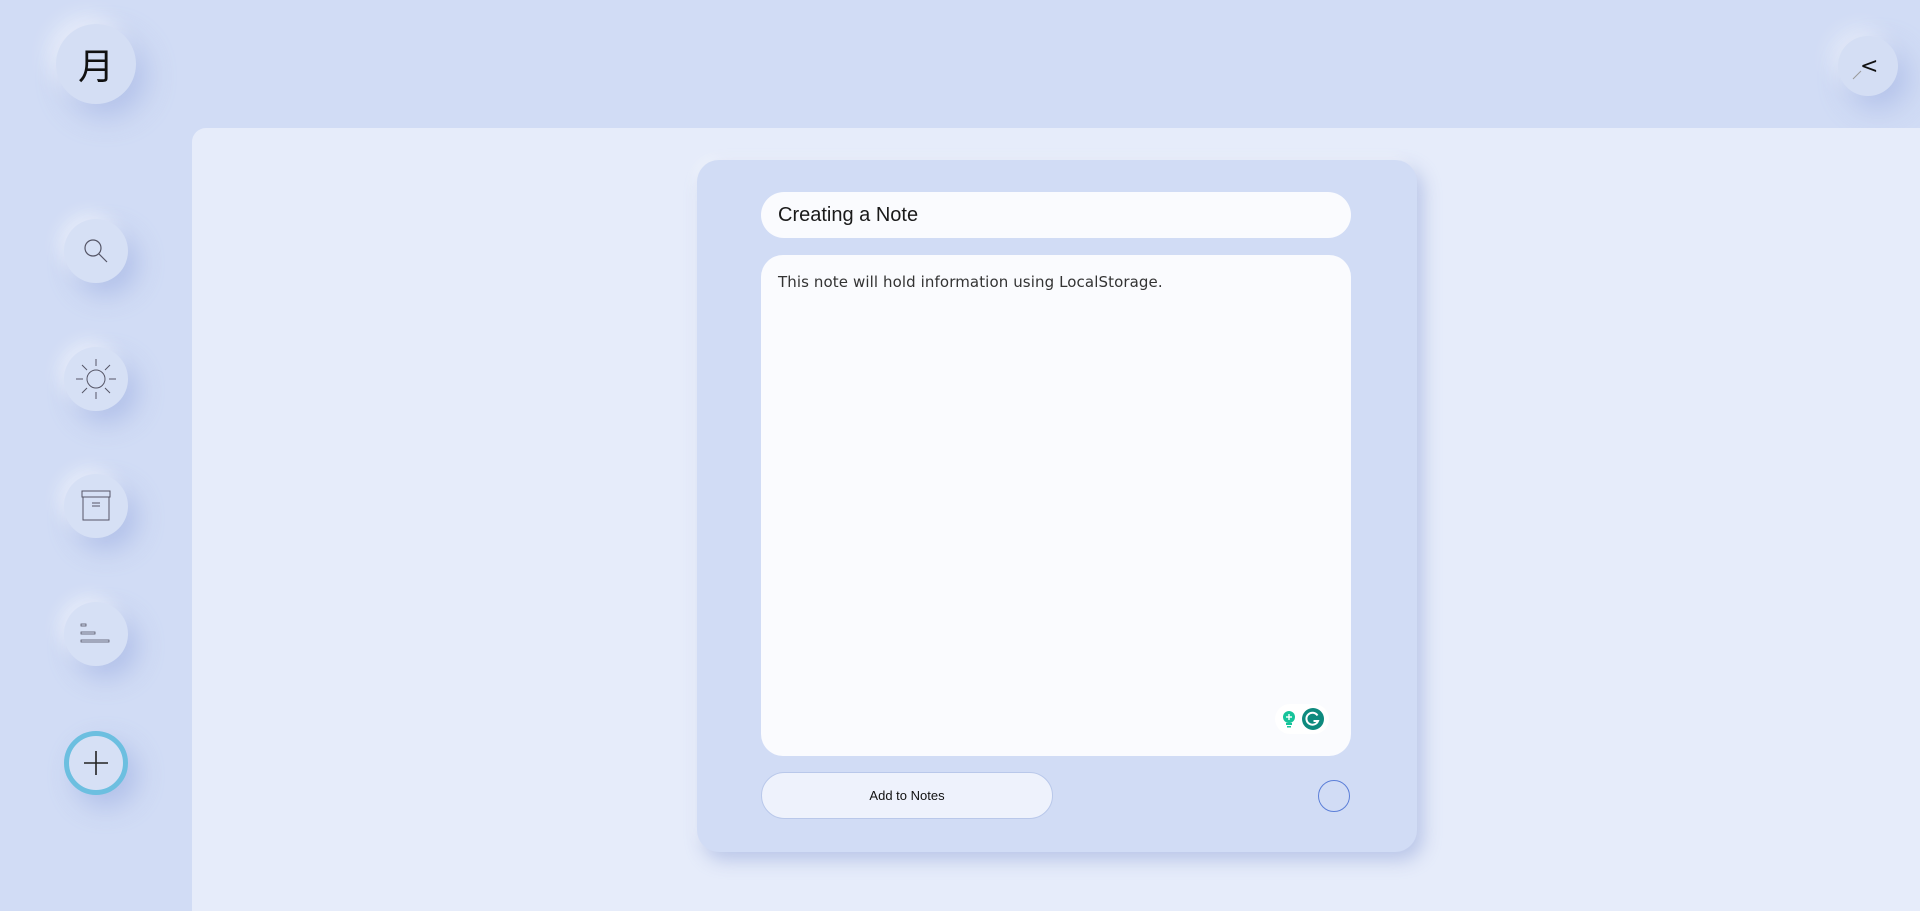 This screenshot has height=911, width=1920. I want to click on list-icon, so click(95, 633).